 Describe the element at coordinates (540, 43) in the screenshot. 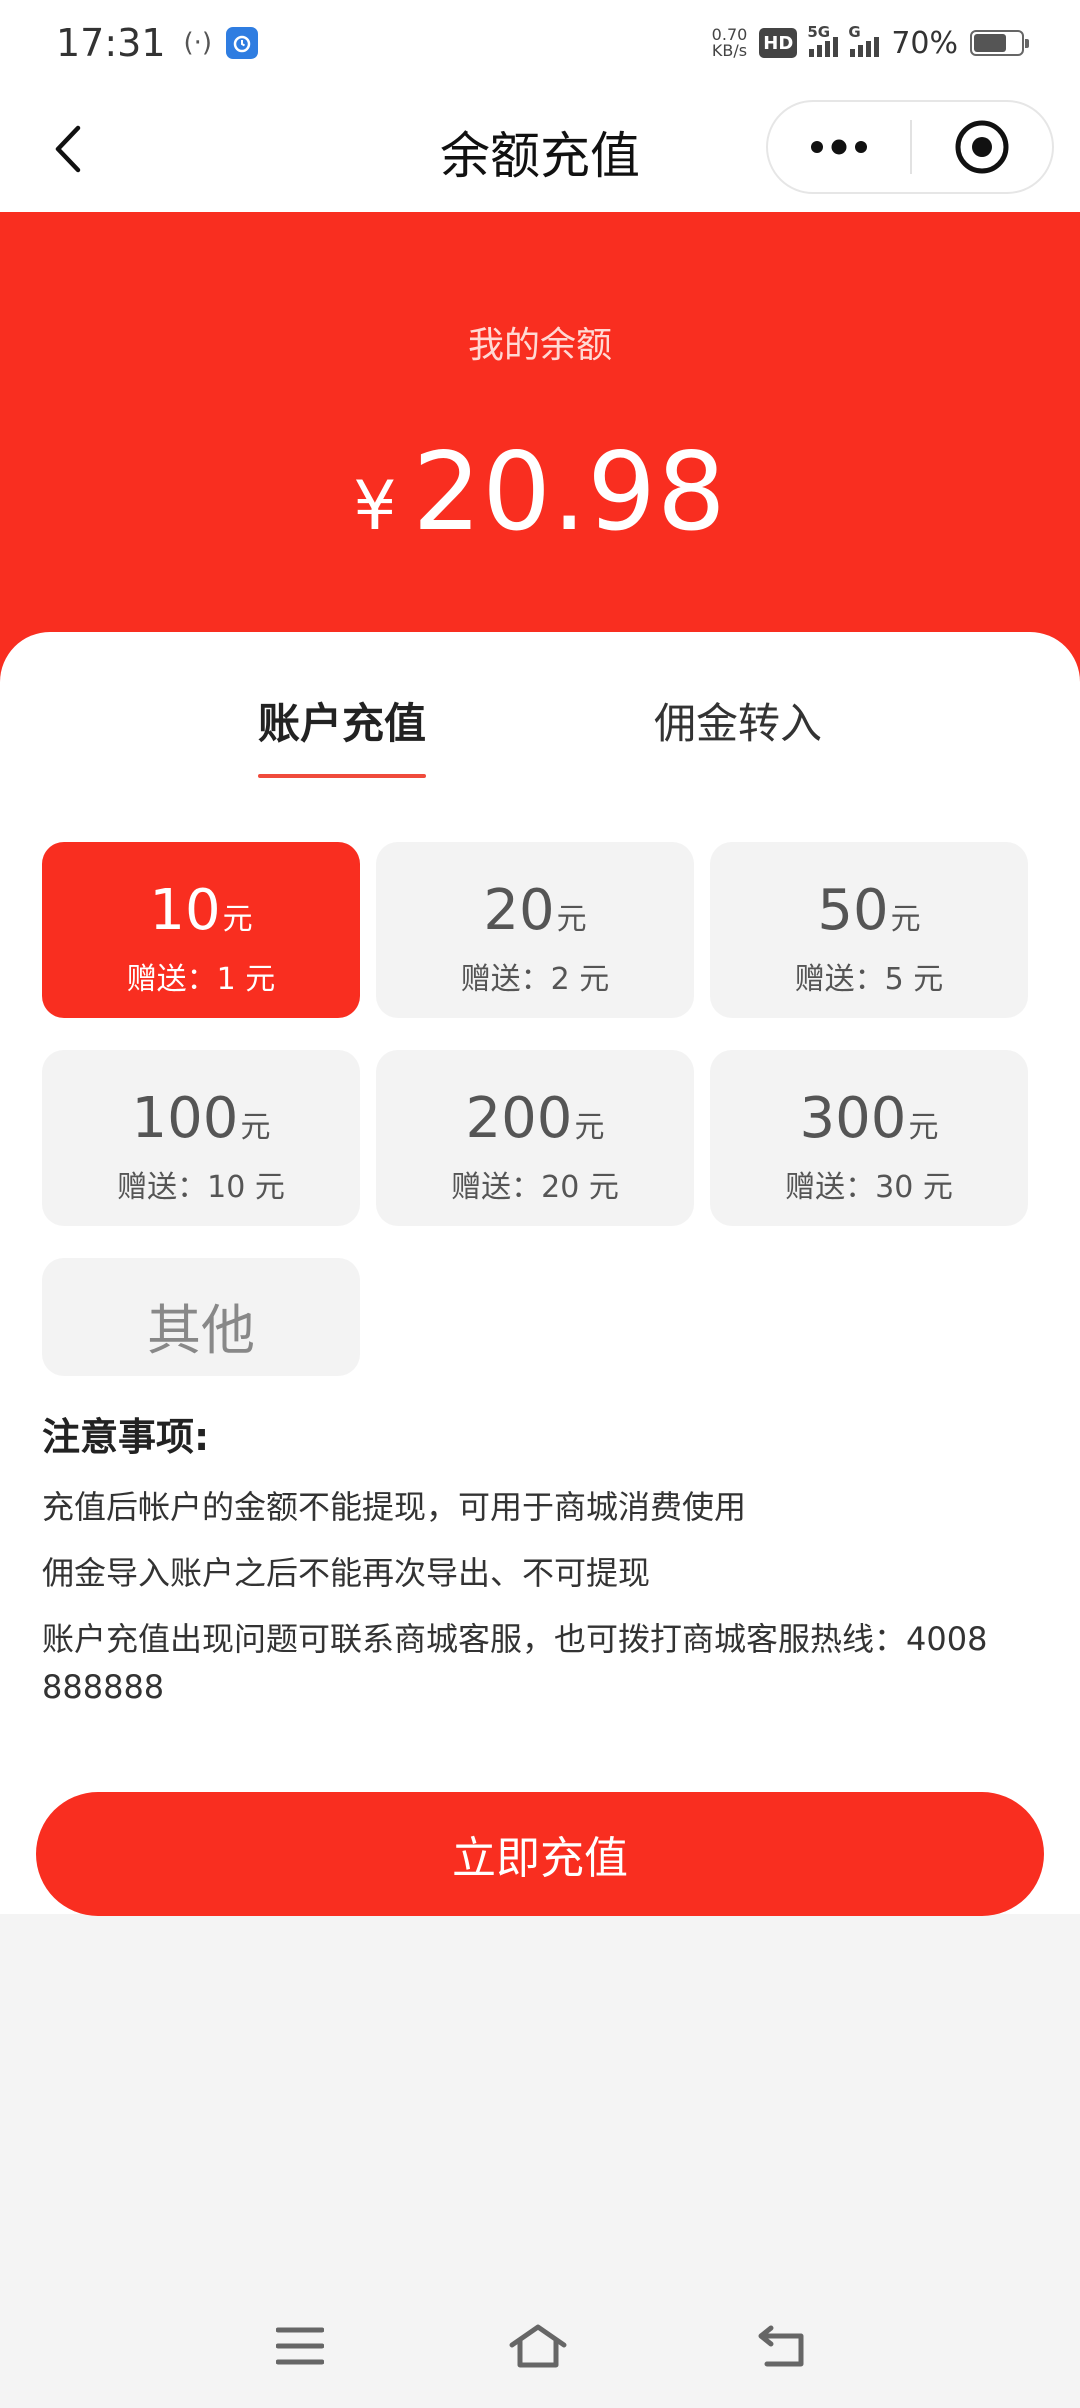

I see `status-bar: 17:31 (·) 0.70 KB/s HD 5G G 70%` at that location.